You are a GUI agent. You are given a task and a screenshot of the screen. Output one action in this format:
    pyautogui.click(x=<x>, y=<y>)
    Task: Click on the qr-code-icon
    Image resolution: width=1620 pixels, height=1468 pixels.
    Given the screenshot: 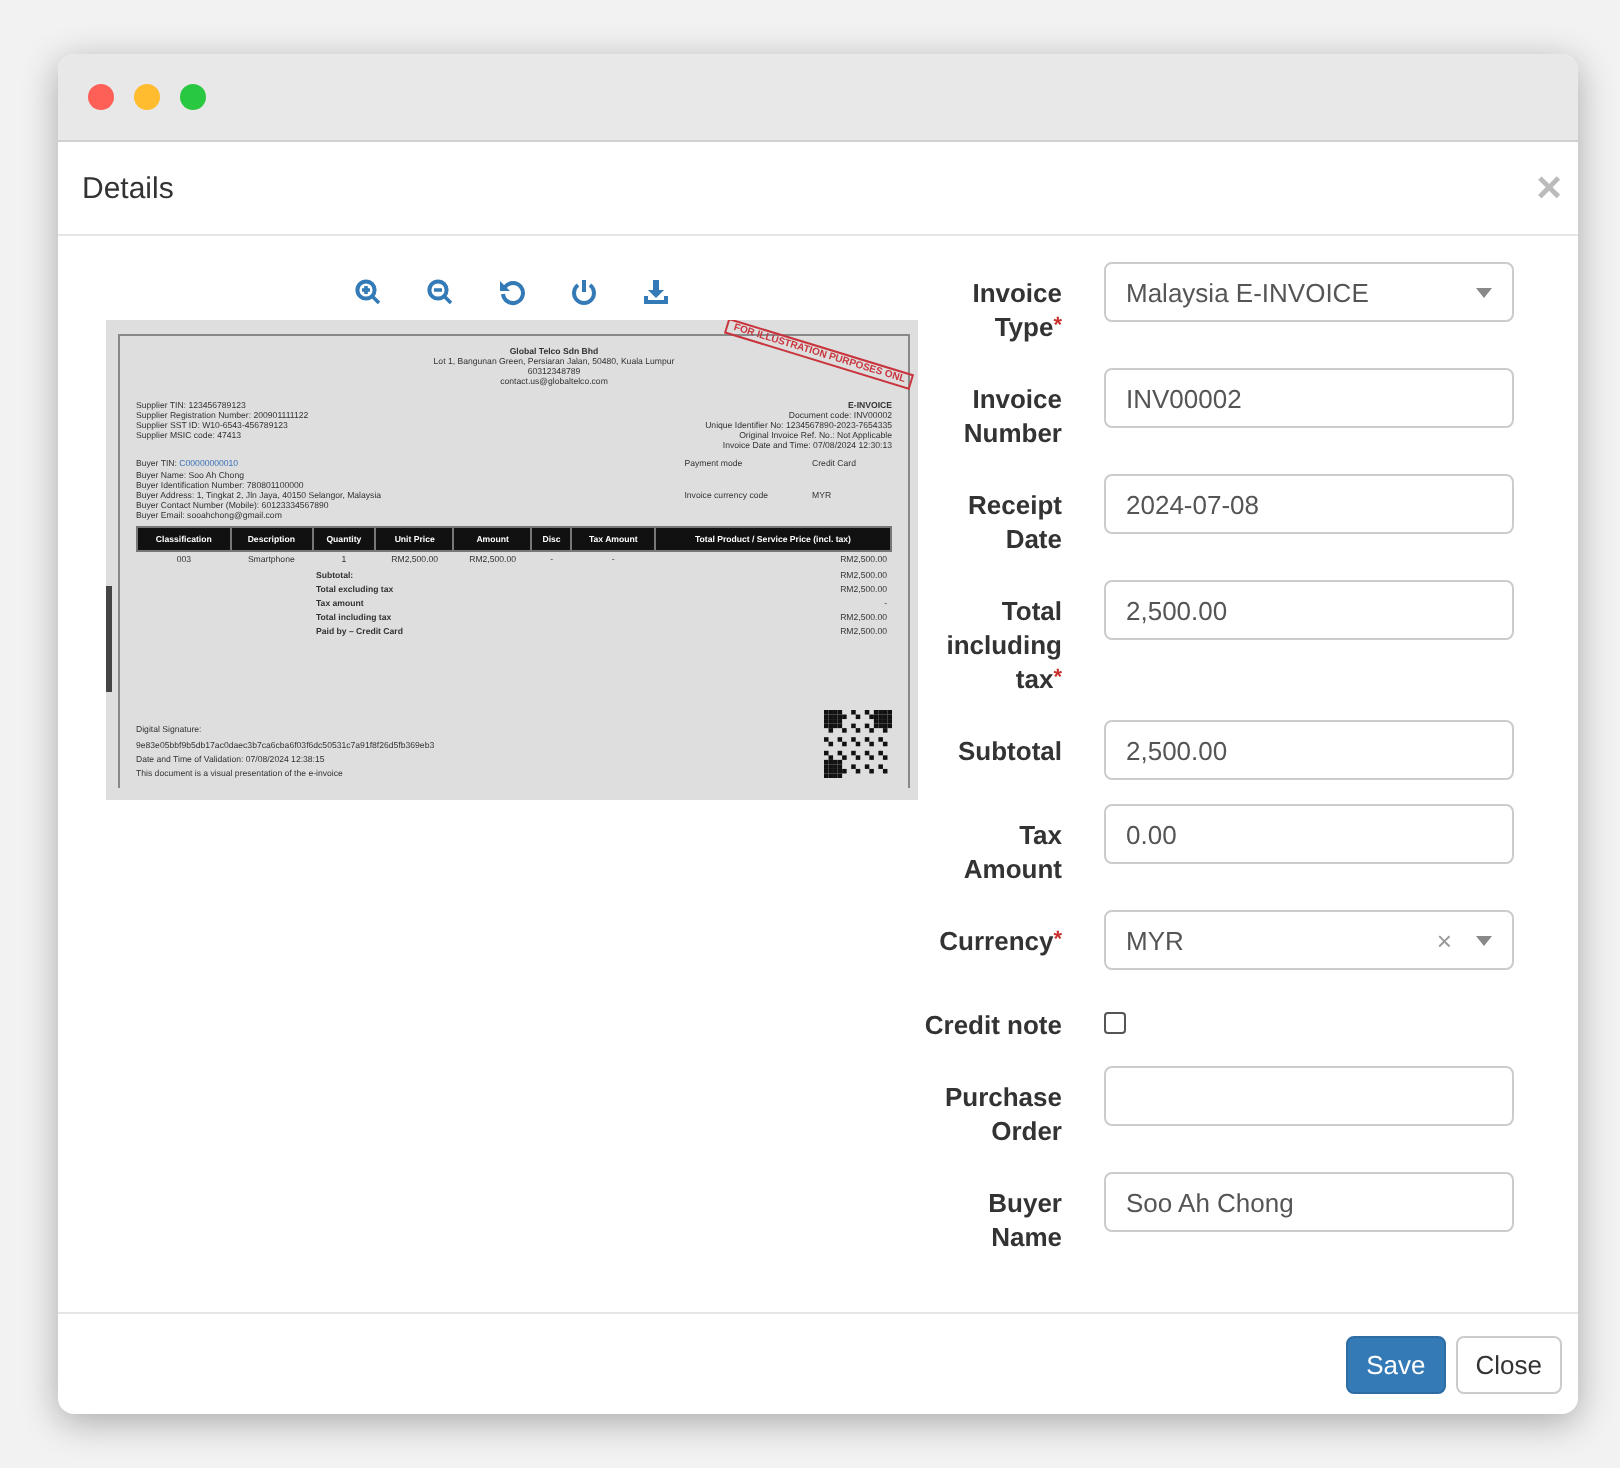 What is the action you would take?
    pyautogui.click(x=858, y=744)
    